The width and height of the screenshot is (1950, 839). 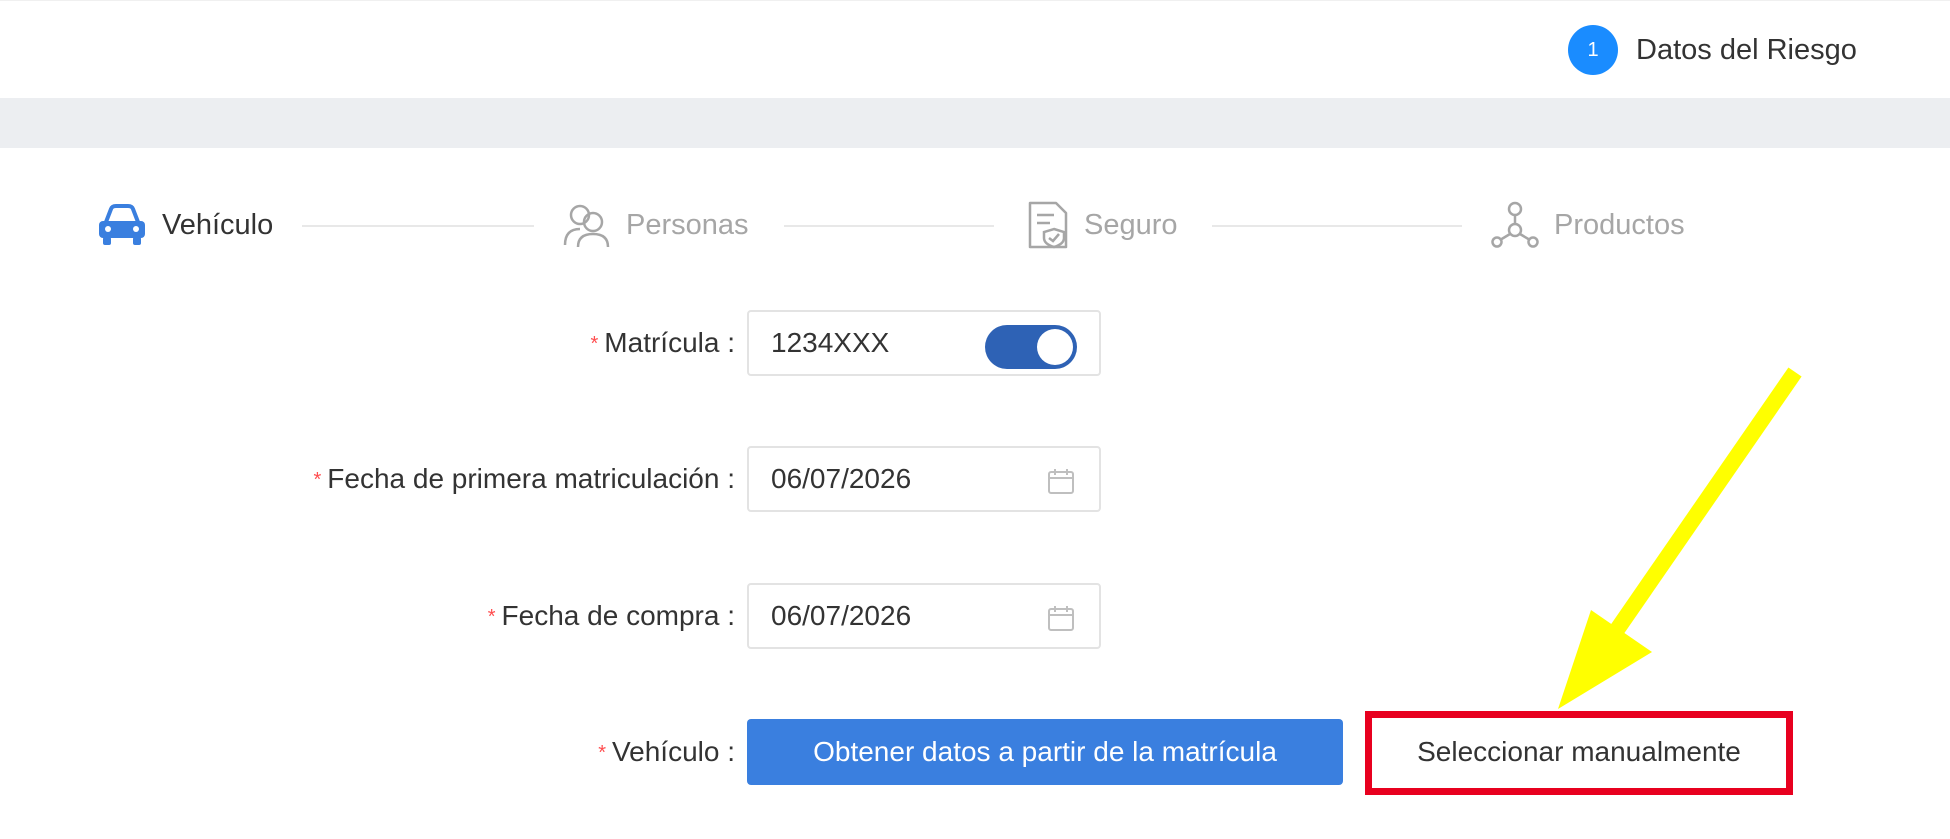 I want to click on plate-input, so click(x=886, y=343).